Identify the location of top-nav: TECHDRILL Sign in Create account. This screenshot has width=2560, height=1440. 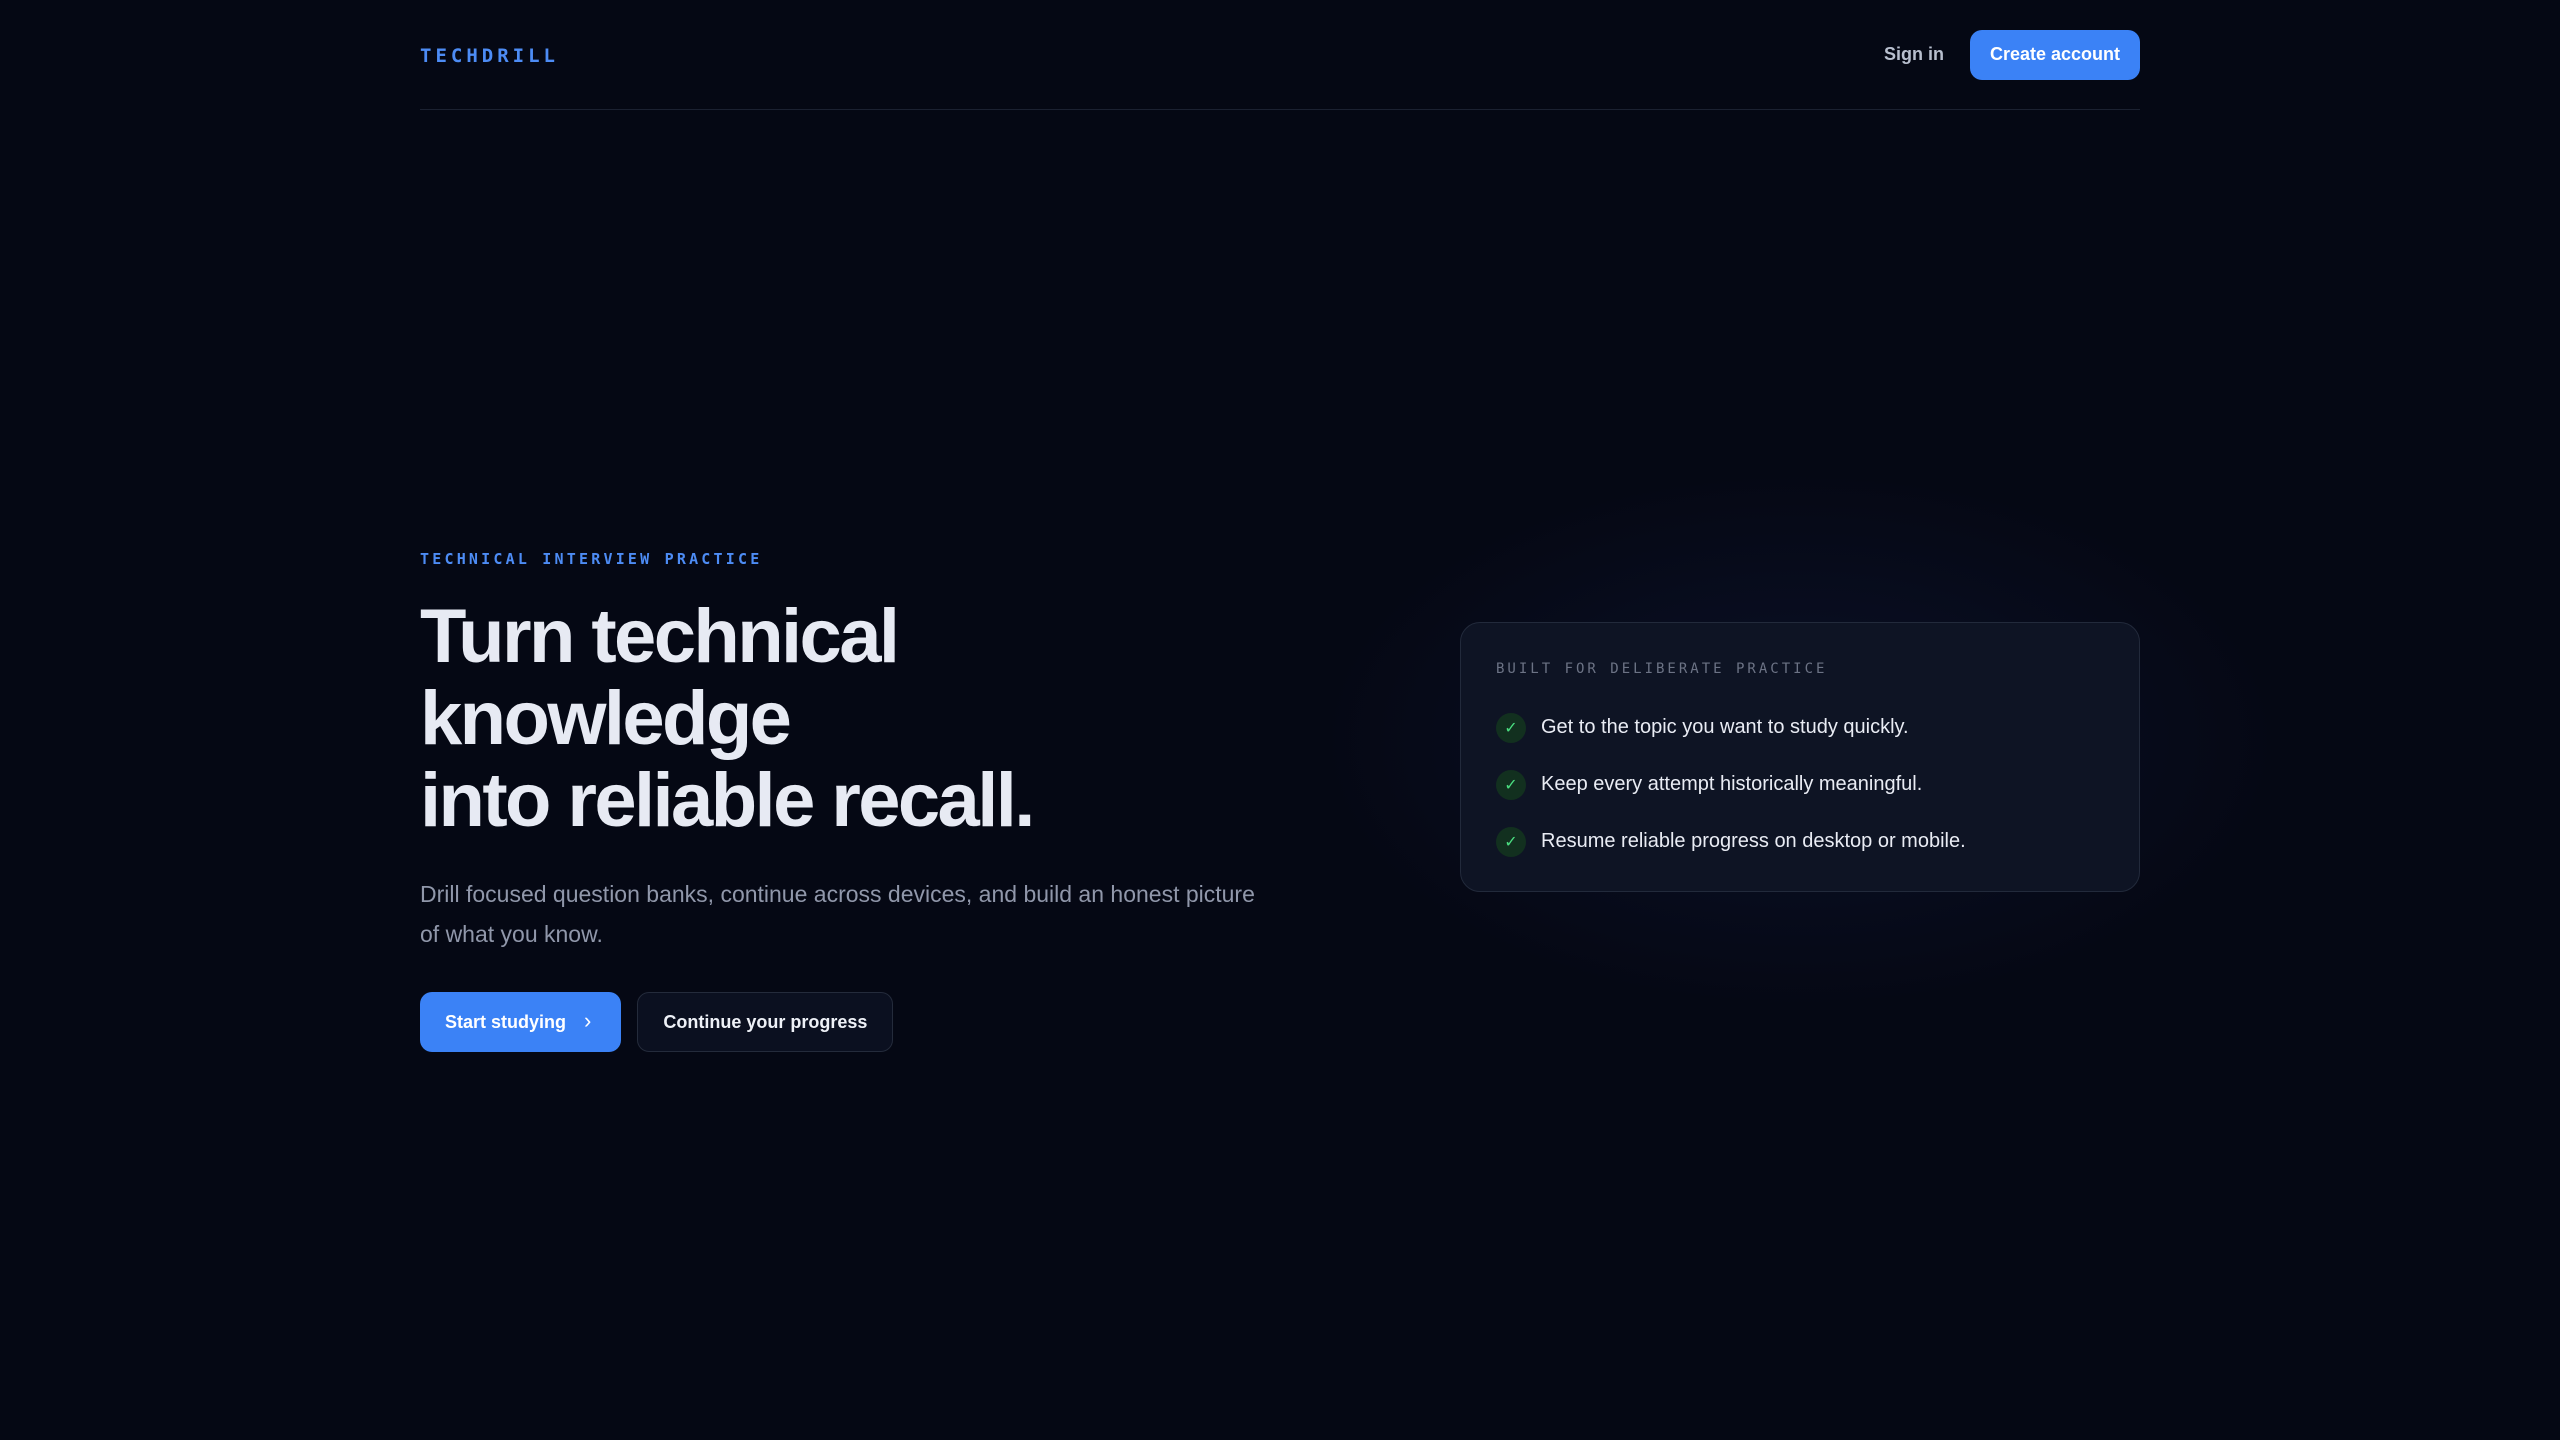
(1280, 55).